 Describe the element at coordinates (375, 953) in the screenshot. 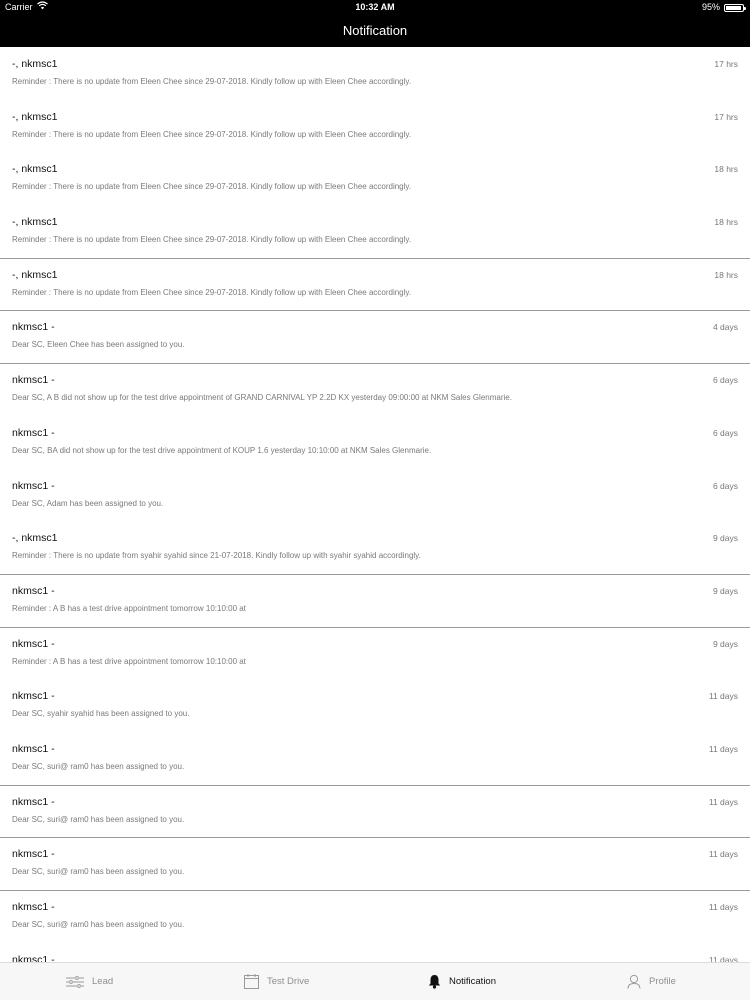

I see `notification-row: nkmsc1 - 11 days` at that location.